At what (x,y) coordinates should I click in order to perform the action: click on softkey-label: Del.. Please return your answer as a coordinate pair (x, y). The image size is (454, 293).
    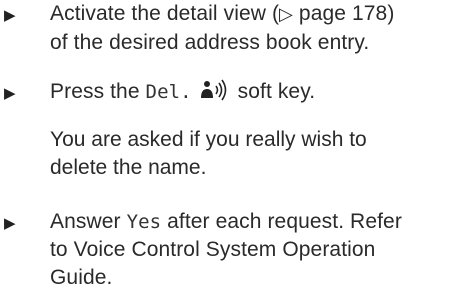
    Looking at the image, I should click on (168, 92).